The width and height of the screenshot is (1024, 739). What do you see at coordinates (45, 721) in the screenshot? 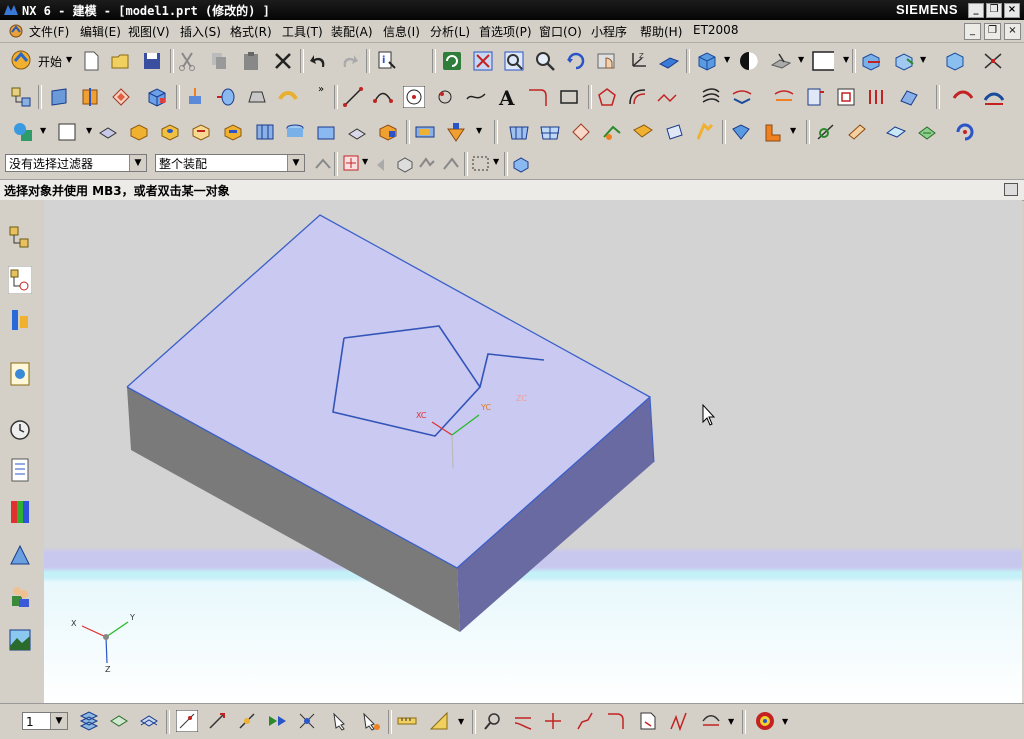
I see `work-layer-dropdown: 1 ▼` at bounding box center [45, 721].